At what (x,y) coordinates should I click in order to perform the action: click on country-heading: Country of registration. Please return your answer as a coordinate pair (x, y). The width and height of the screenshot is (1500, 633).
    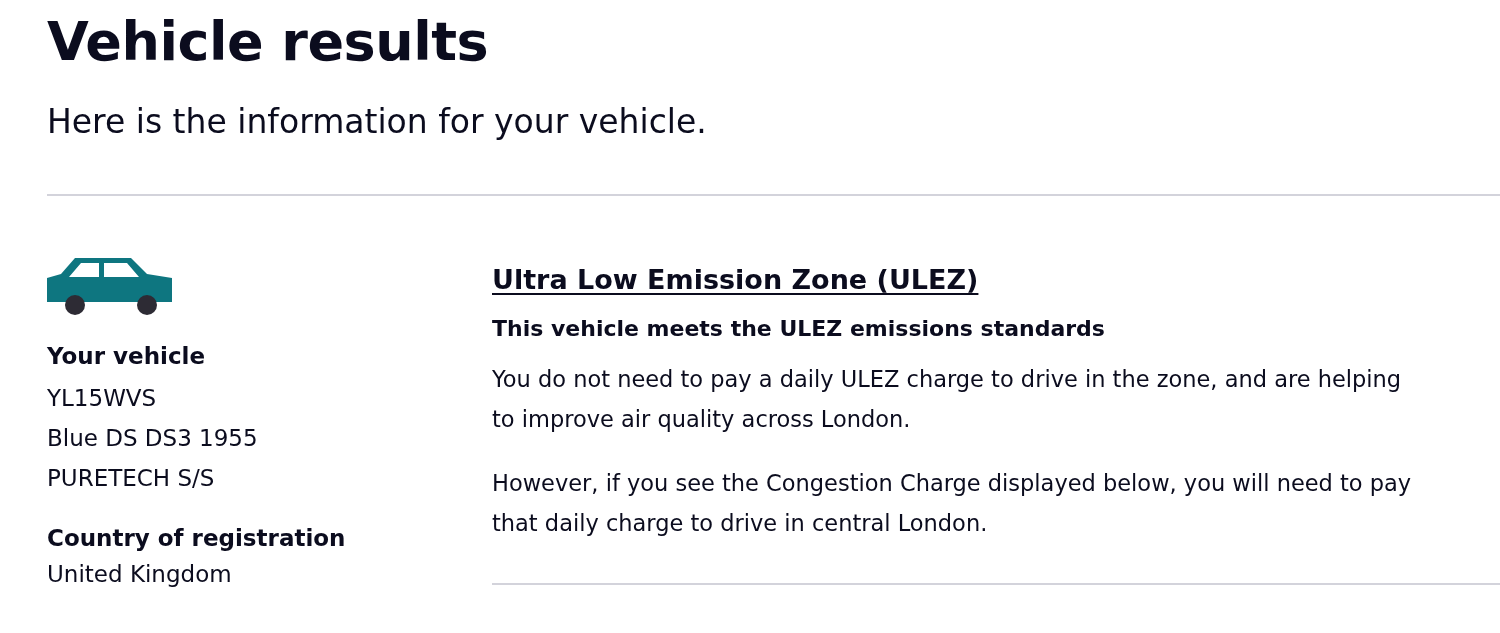
    Looking at the image, I should click on (197, 538).